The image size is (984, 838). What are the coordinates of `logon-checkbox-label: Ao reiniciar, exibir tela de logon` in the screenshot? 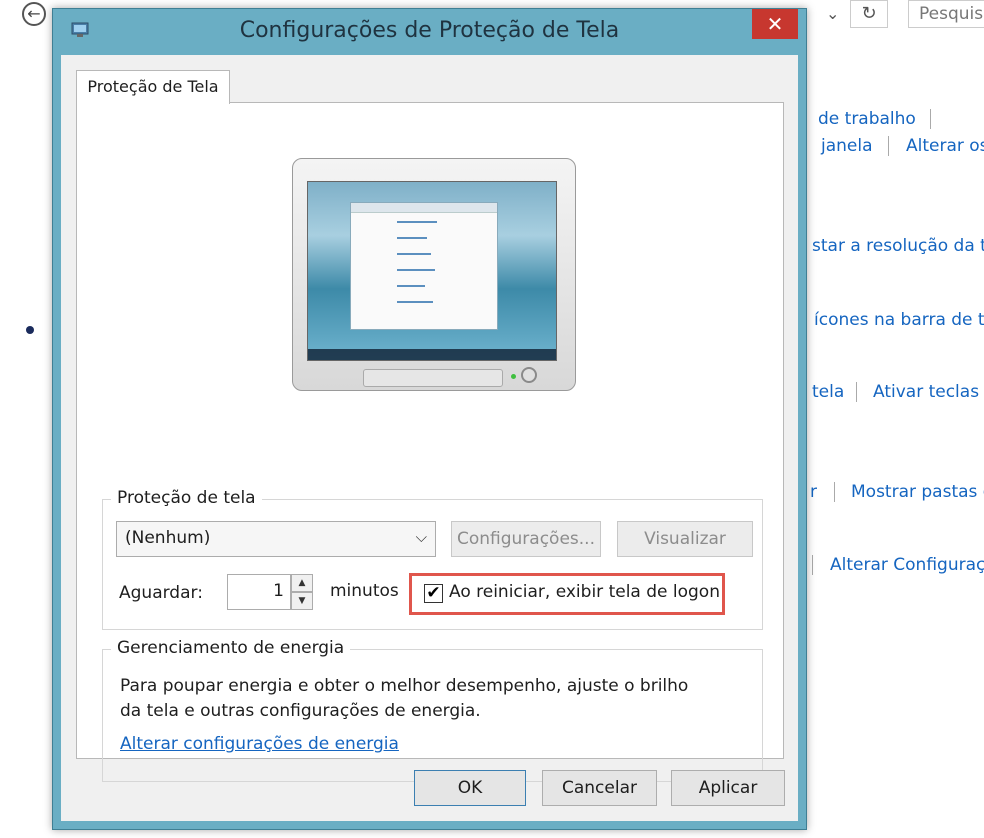 It's located at (584, 592).